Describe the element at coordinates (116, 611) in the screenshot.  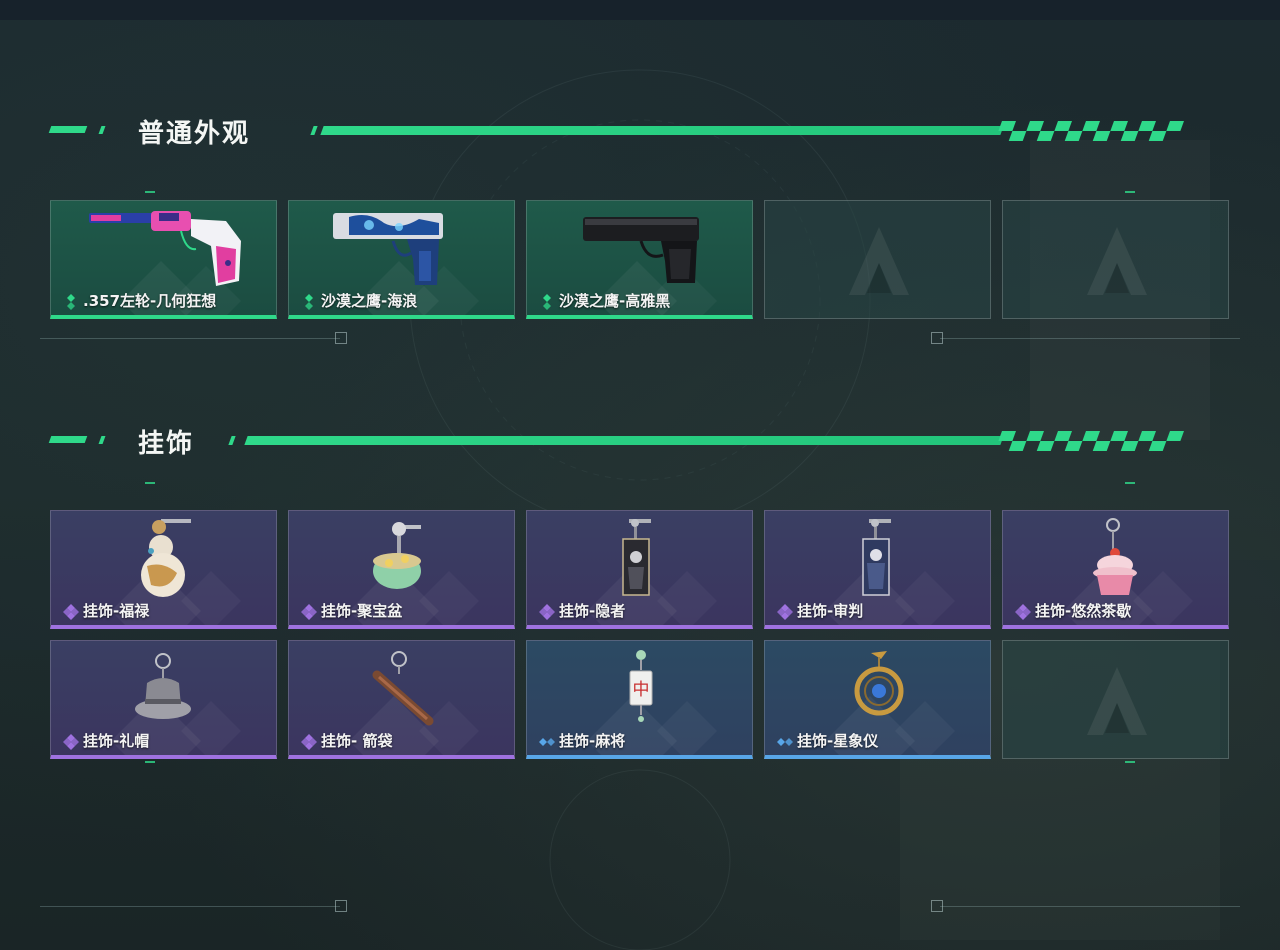
I see `item-label: 挂饰-福禄` at that location.